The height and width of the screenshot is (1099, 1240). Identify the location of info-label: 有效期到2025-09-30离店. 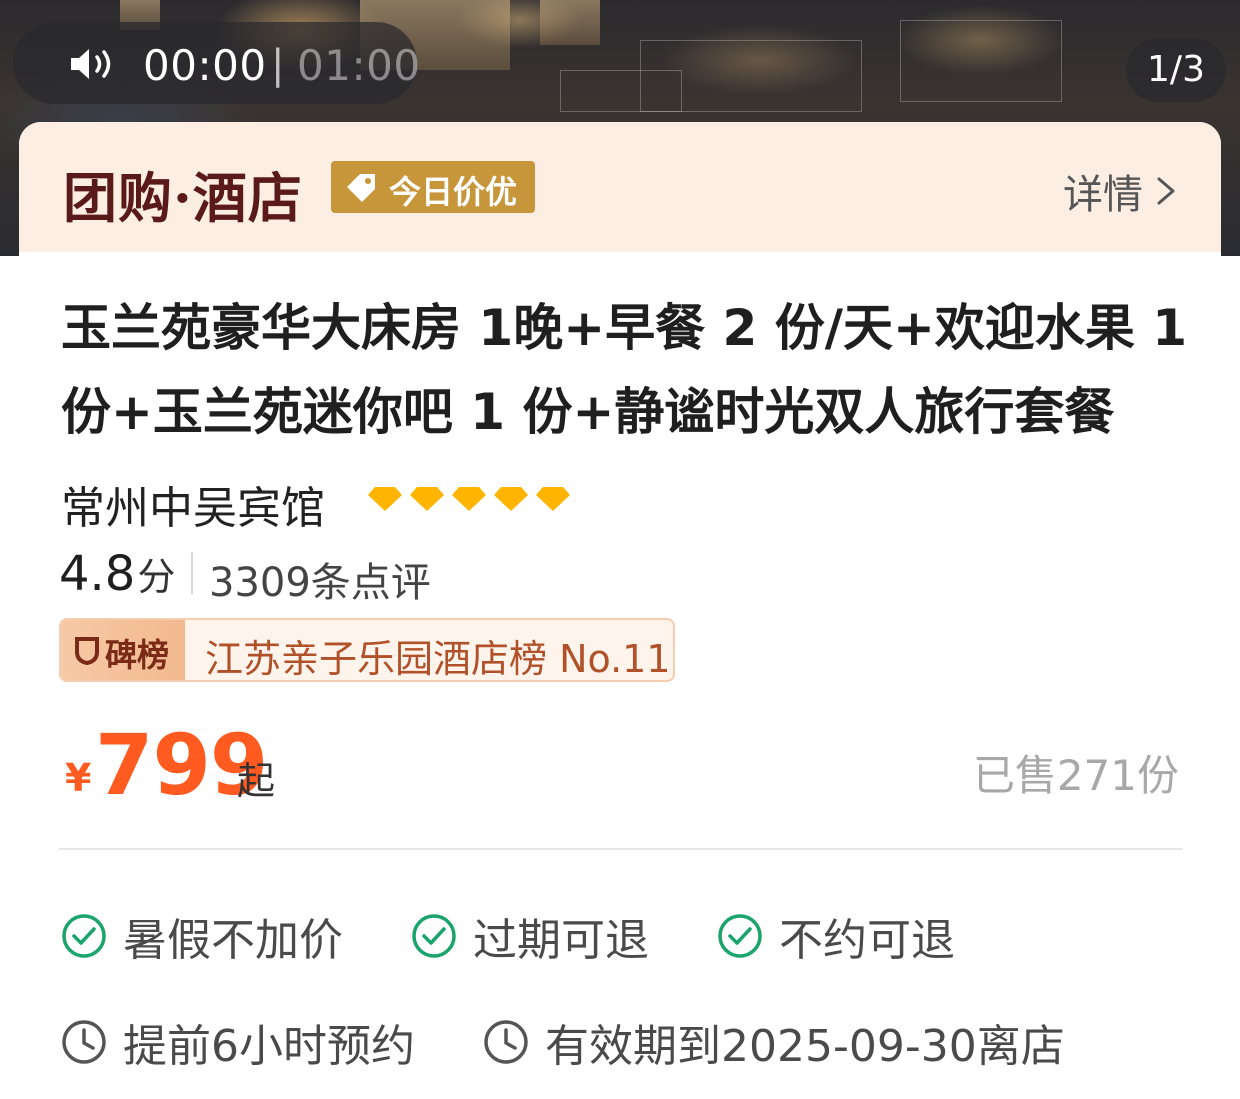
(805, 1046).